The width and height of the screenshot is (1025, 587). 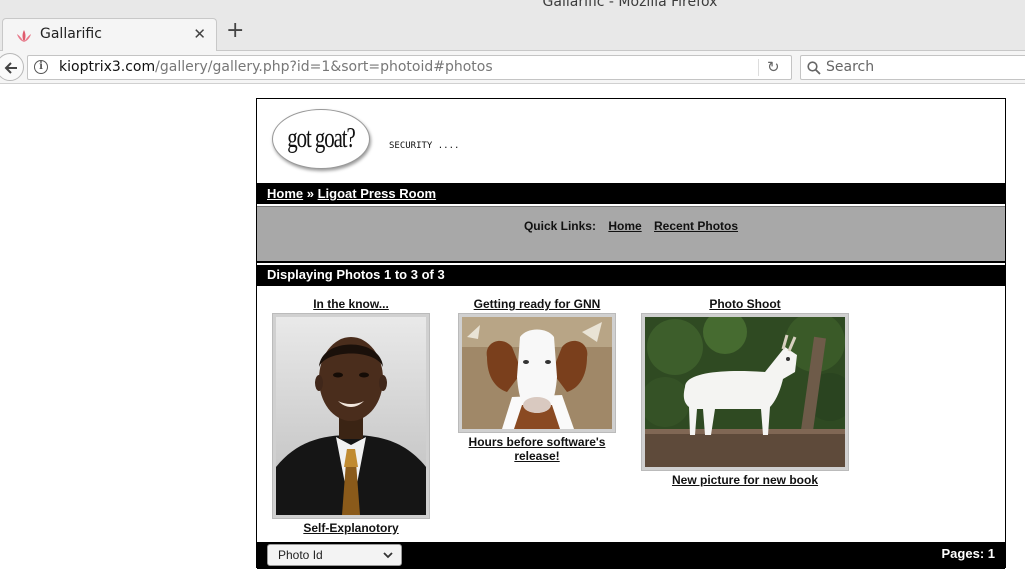 What do you see at coordinates (71, 34) in the screenshot?
I see `tab-title: Gallarific` at bounding box center [71, 34].